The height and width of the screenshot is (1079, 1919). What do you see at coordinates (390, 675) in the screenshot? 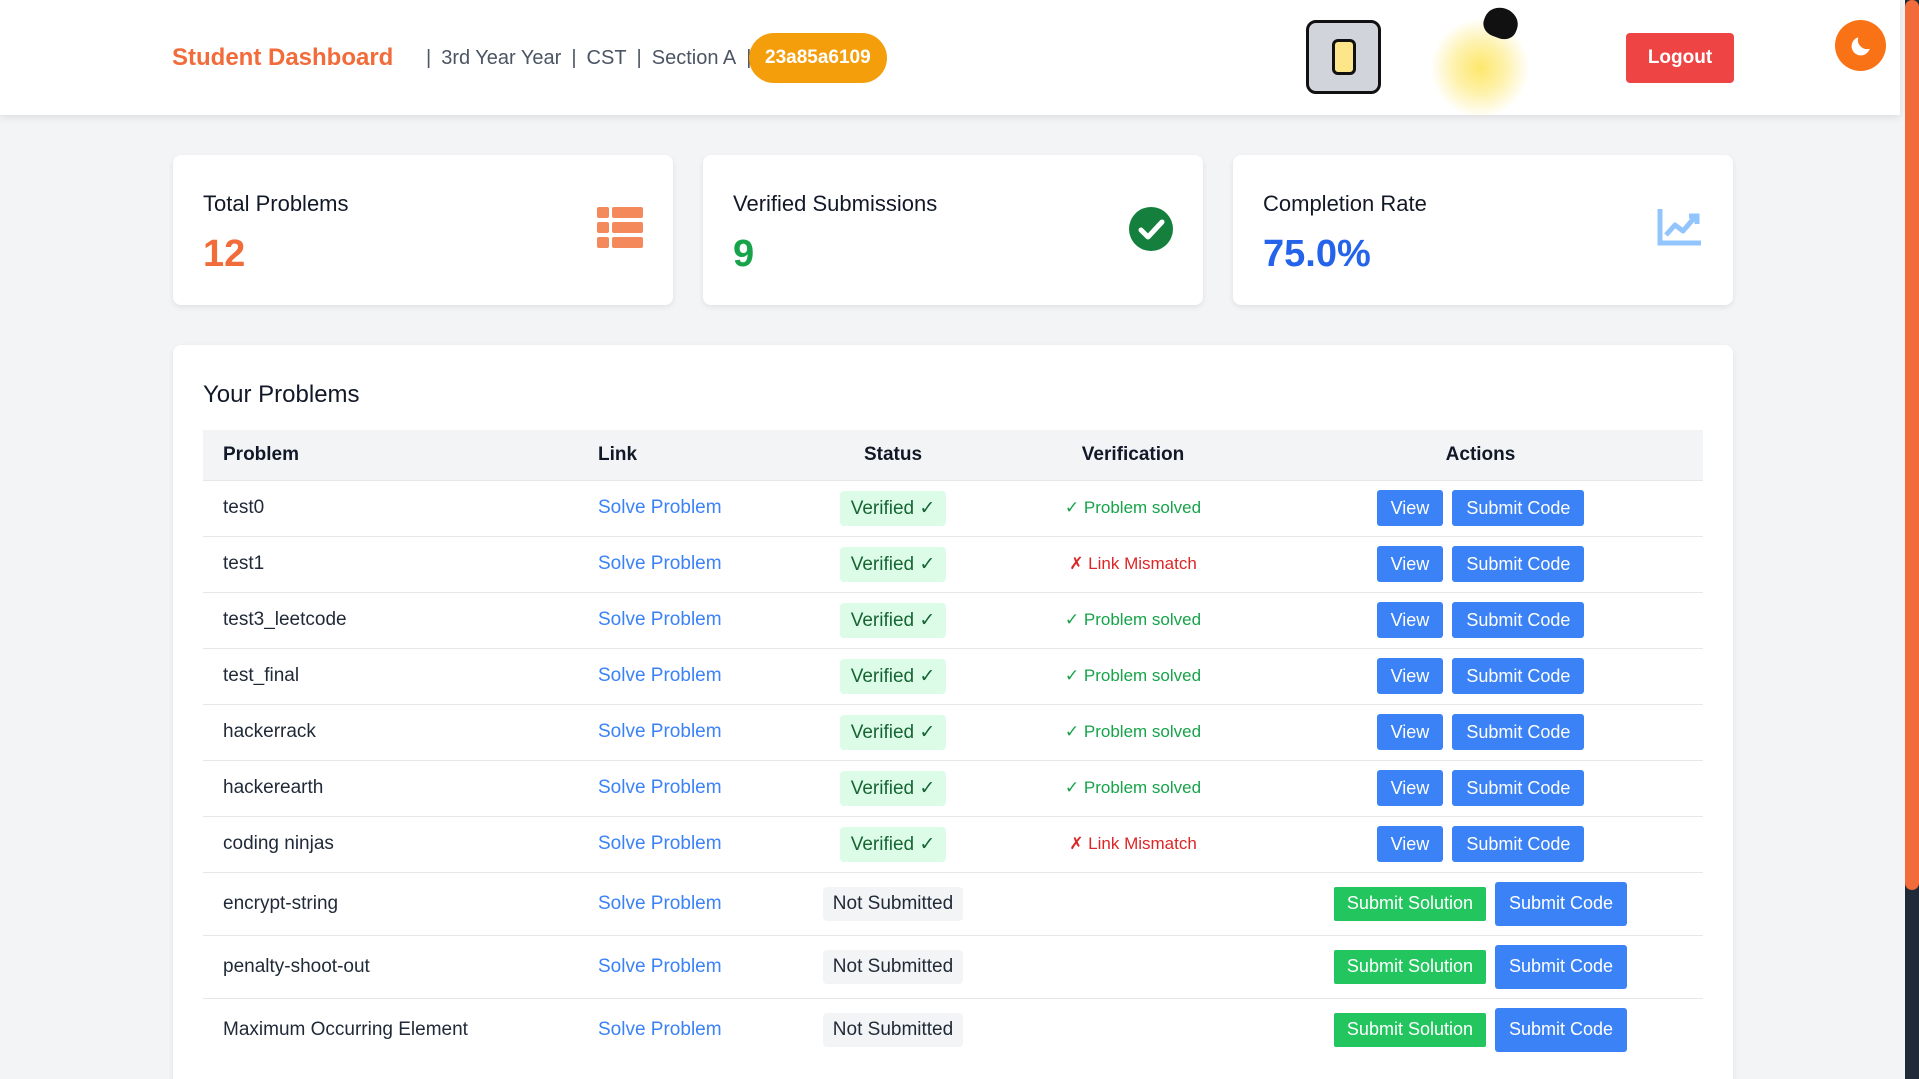
I see `problem-name: test_final` at bounding box center [390, 675].